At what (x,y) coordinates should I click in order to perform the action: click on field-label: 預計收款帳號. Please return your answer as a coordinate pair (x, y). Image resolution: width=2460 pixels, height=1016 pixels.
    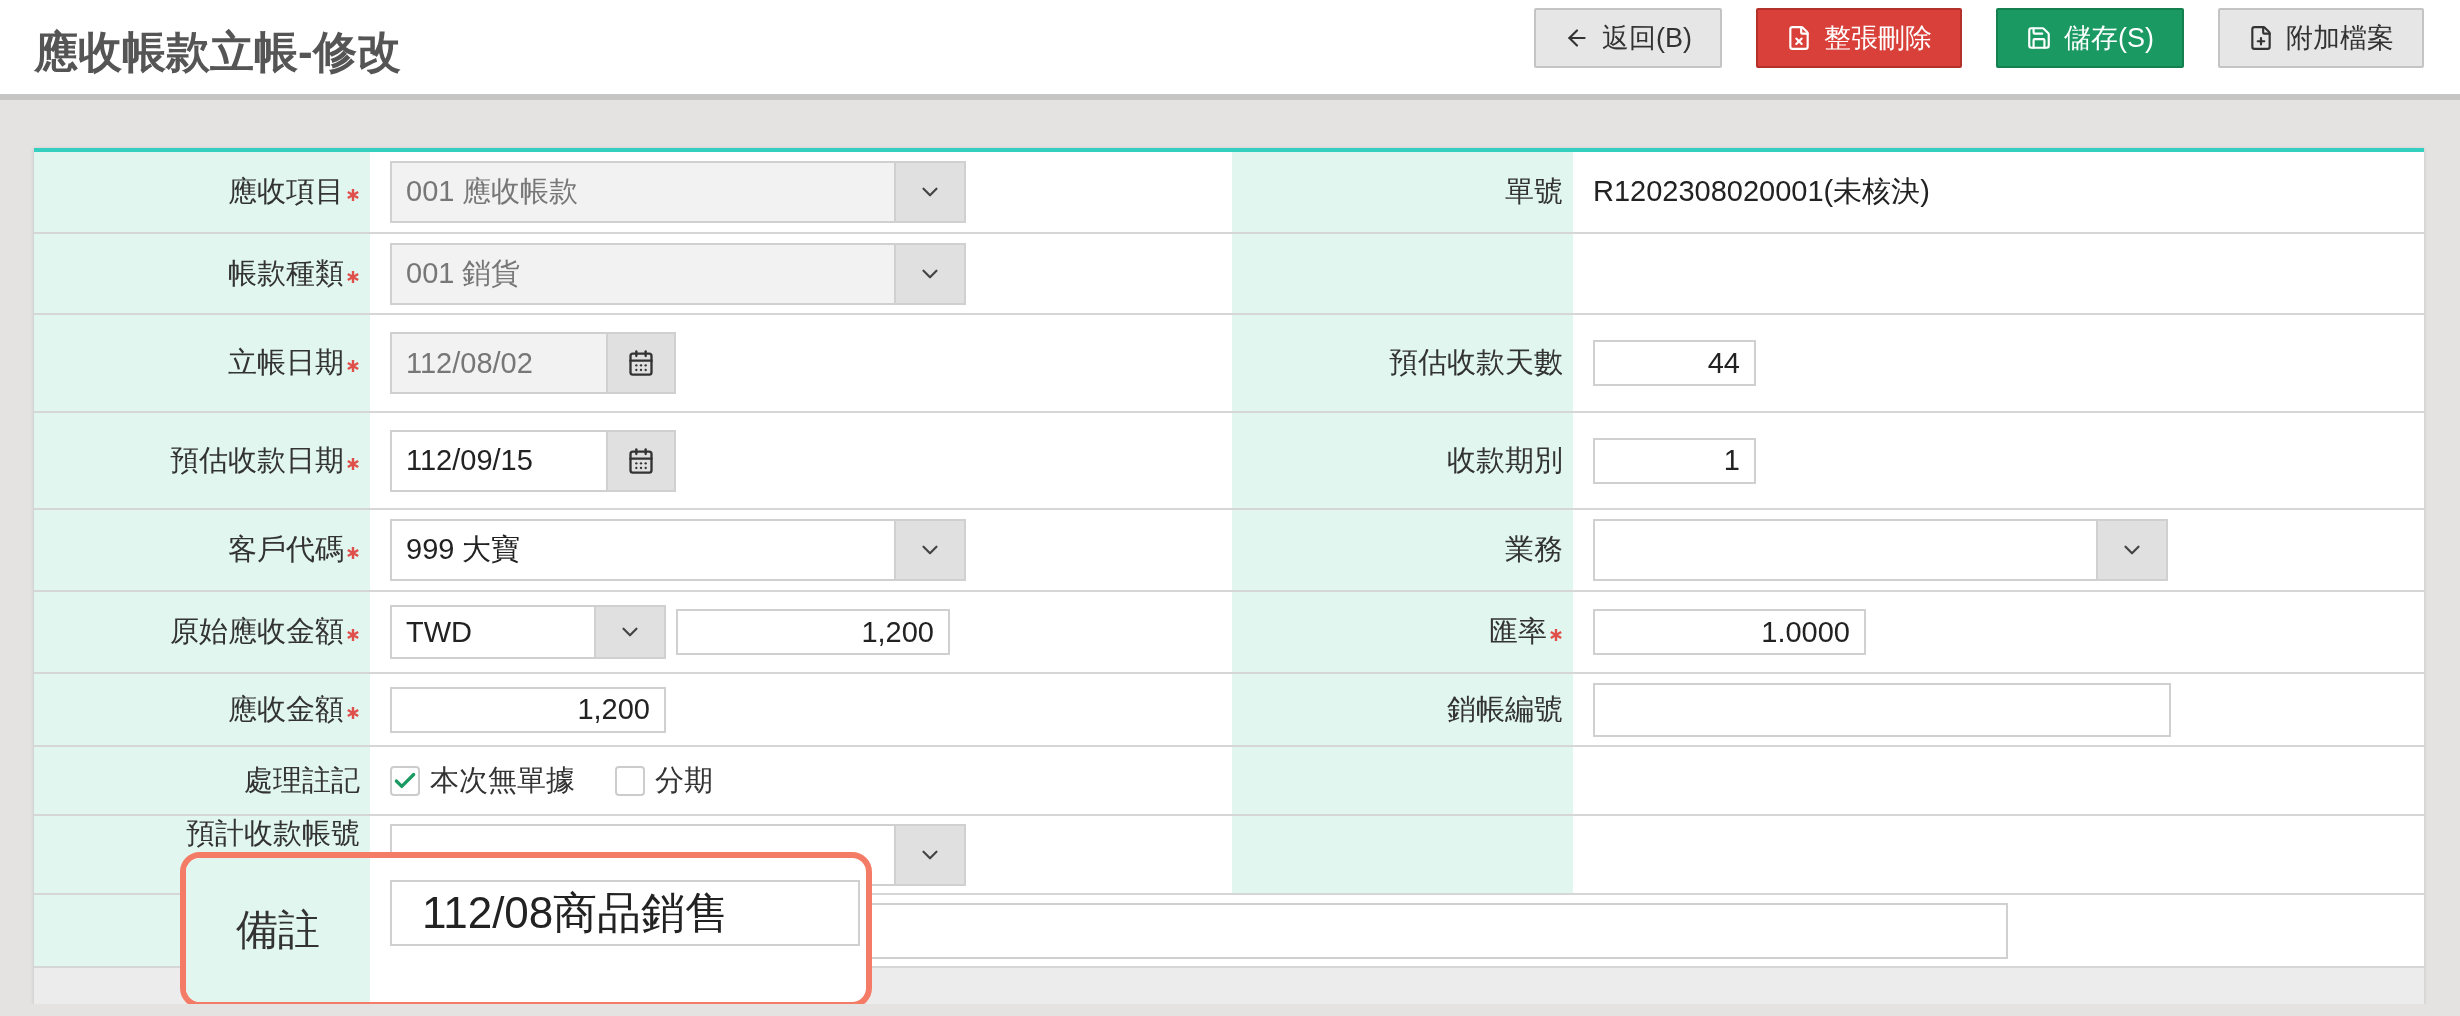
    Looking at the image, I should click on (273, 833).